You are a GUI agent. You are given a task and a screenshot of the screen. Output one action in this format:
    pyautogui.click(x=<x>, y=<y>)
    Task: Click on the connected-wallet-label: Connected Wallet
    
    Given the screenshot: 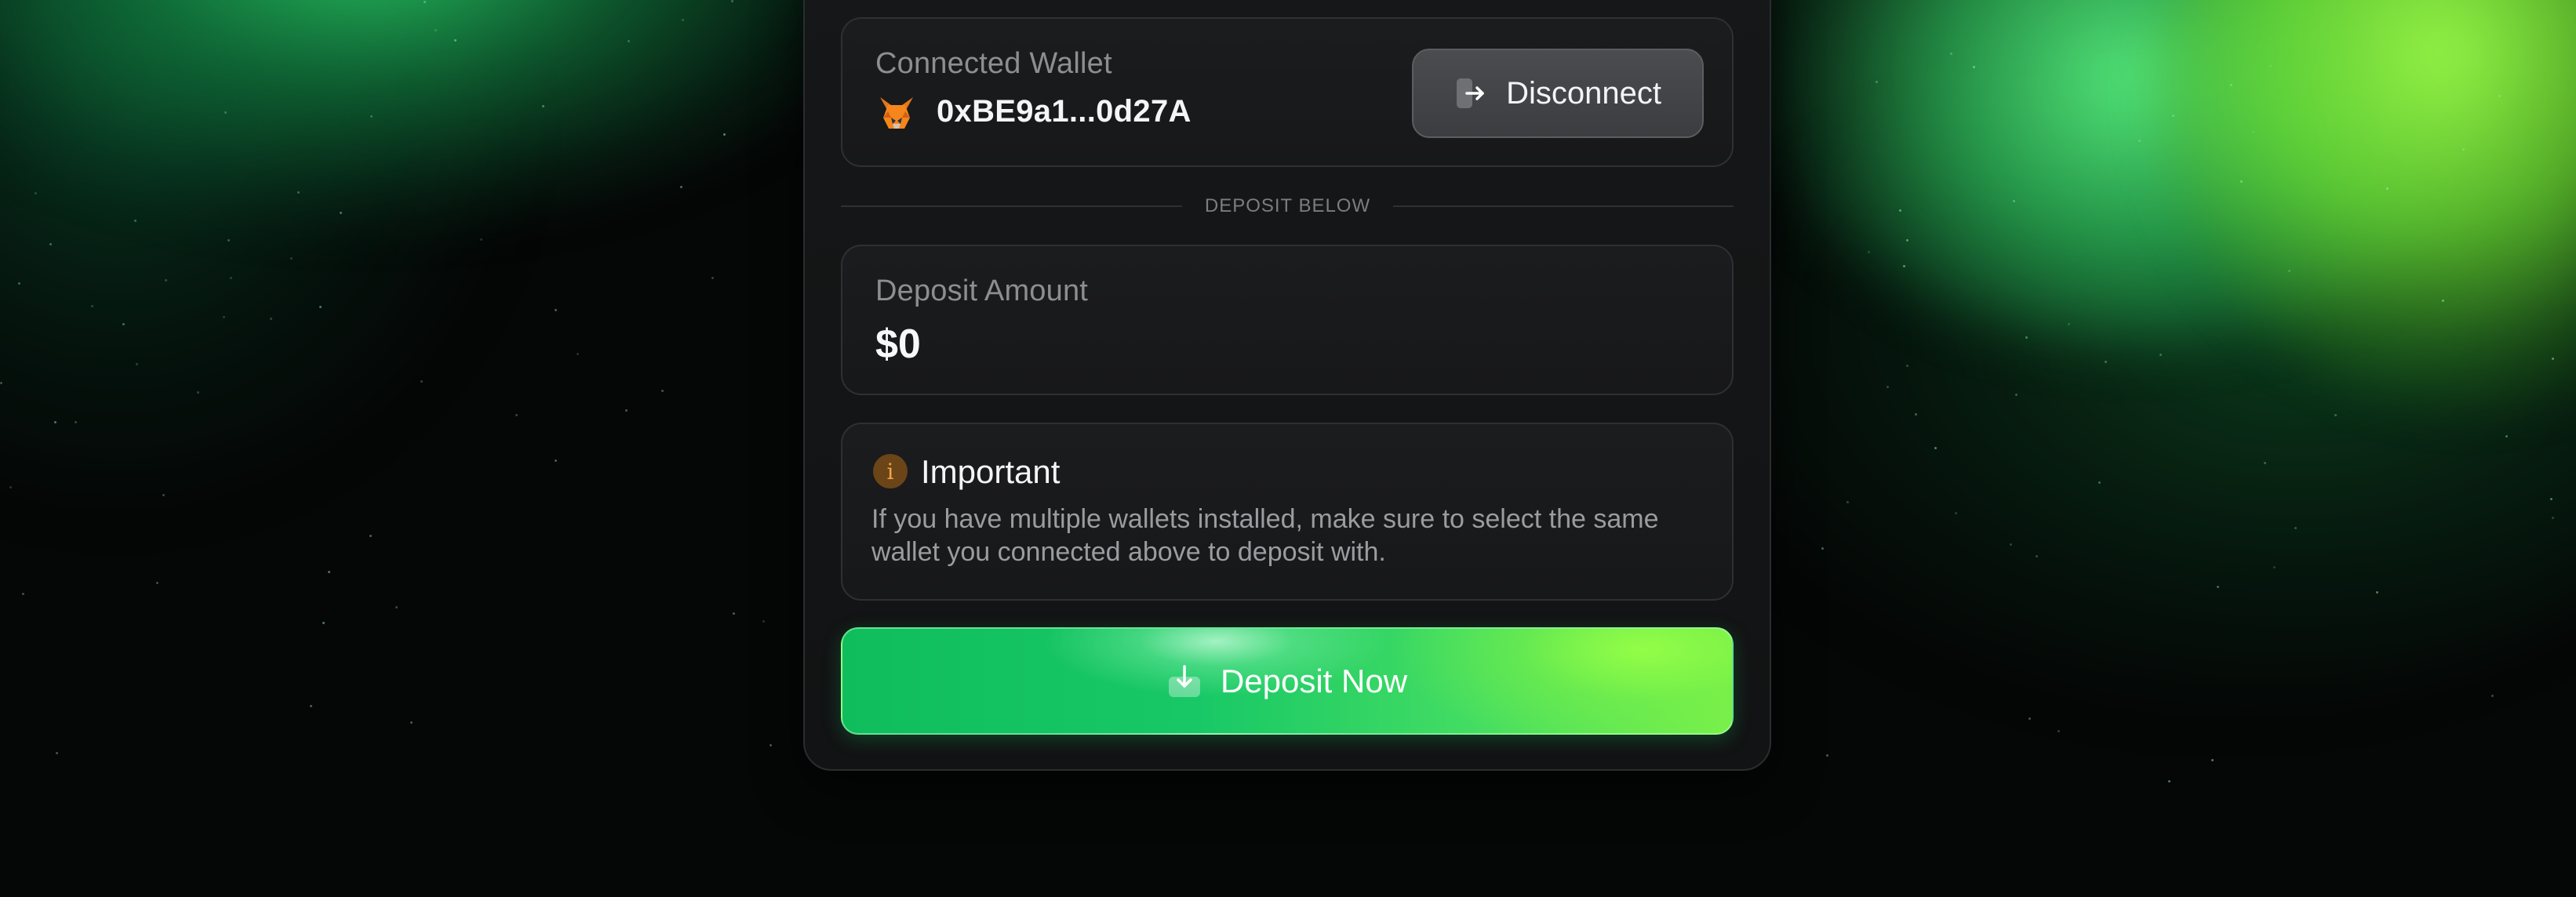 What is the action you would take?
    pyautogui.click(x=993, y=63)
    